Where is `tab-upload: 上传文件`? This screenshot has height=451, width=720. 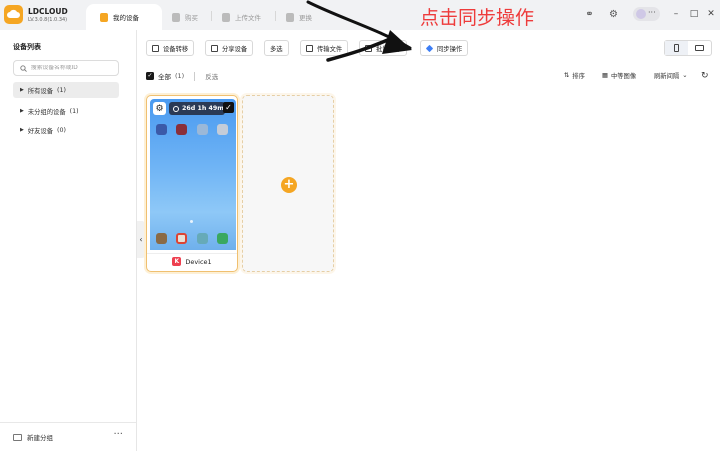
tab-upload: 上传文件 is located at coordinates (241, 17).